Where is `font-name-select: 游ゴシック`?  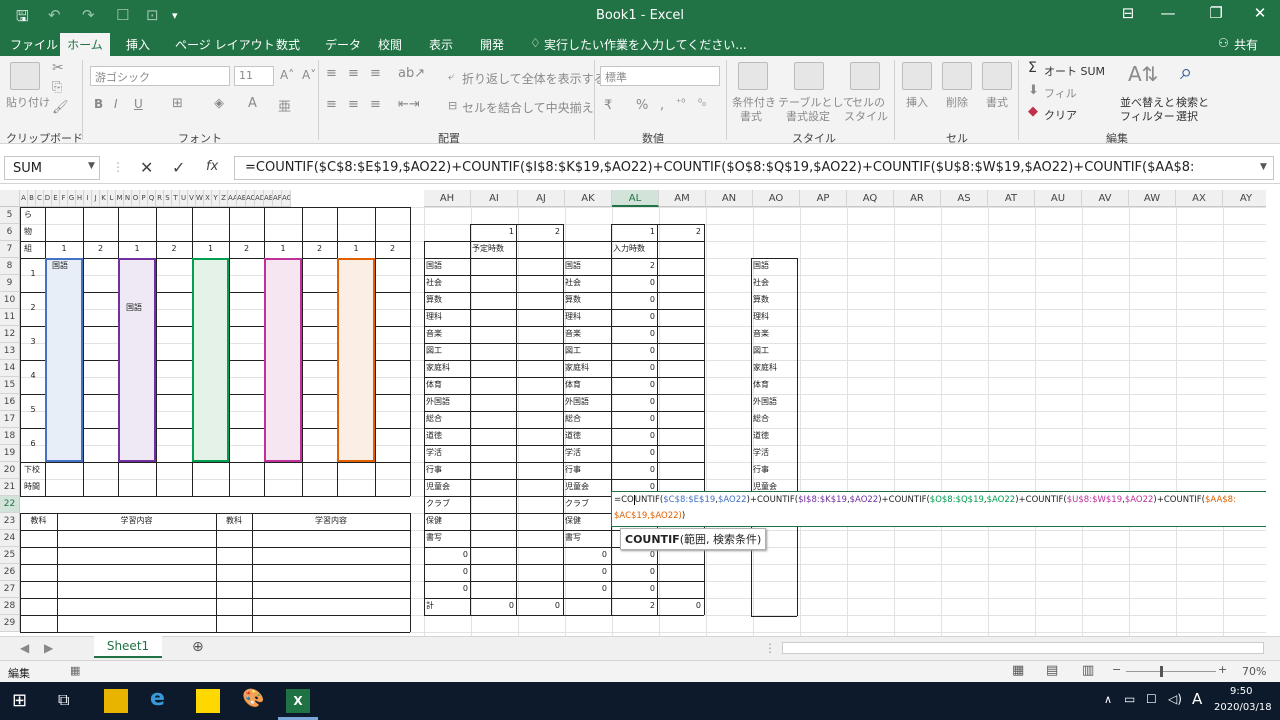 font-name-select: 游ゴシック is located at coordinates (160, 76).